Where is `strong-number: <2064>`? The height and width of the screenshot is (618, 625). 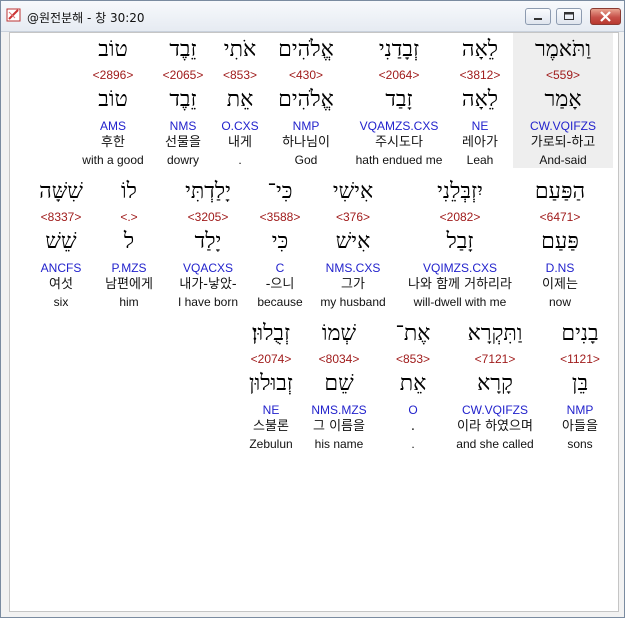 strong-number: <2064> is located at coordinates (399, 75).